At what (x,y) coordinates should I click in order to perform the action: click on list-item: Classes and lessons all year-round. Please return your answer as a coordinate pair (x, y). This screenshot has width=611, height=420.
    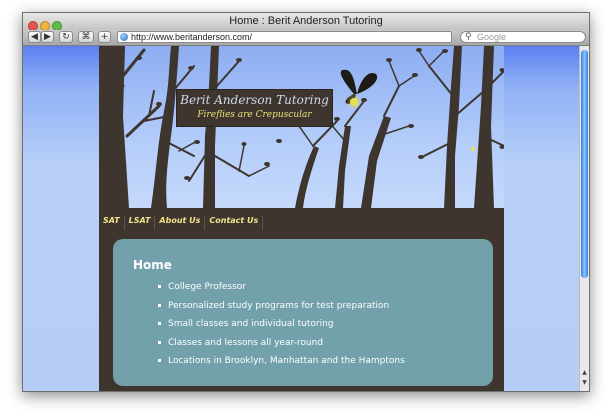
    Looking at the image, I should click on (281, 347).